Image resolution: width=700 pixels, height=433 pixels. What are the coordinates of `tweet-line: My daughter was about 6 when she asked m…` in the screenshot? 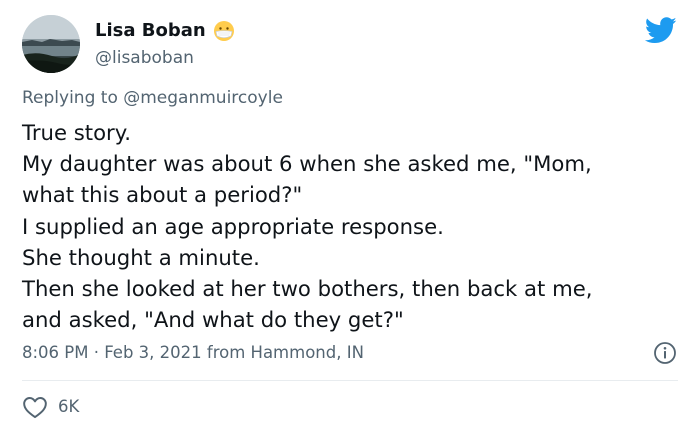 It's located at (307, 164).